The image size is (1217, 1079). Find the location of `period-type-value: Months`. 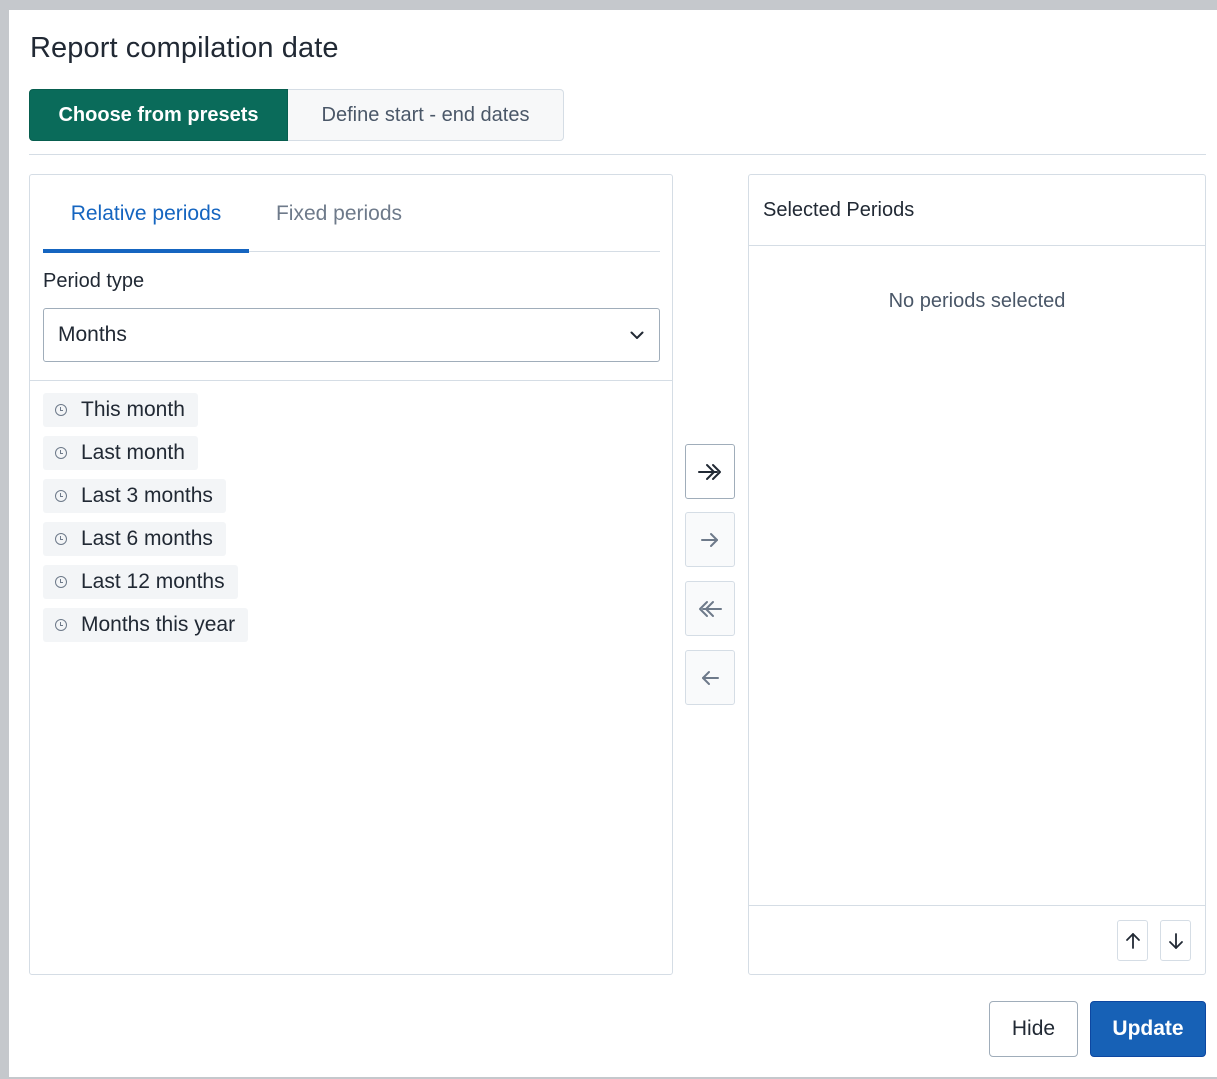

period-type-value: Months is located at coordinates (92, 334).